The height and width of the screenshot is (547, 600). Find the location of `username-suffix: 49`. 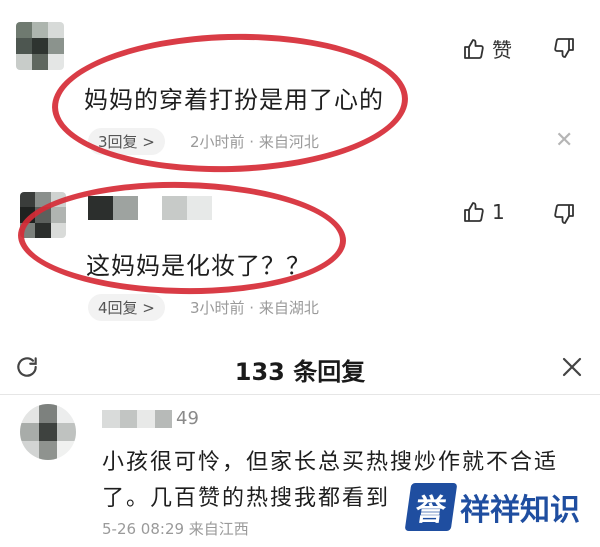

username-suffix: 49 is located at coordinates (187, 418).